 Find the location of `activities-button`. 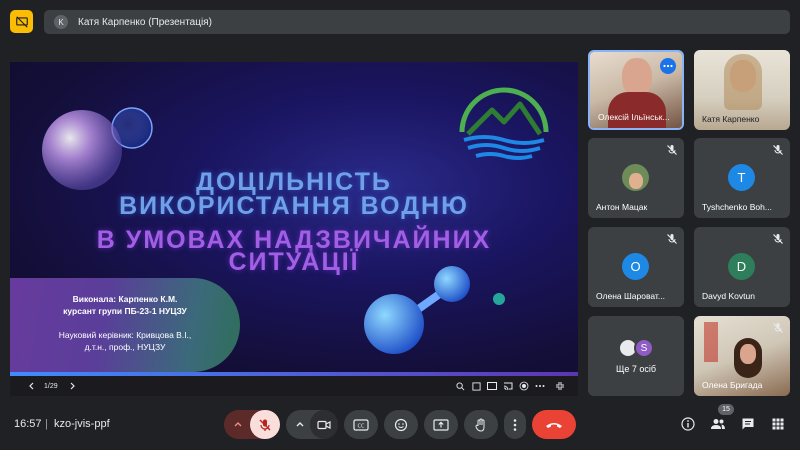

activities-button is located at coordinates (778, 424).